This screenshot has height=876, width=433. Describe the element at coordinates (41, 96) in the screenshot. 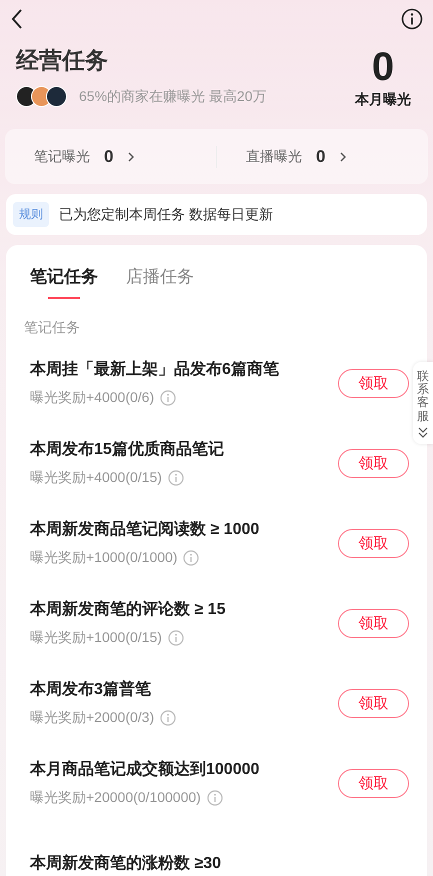

I see `avatar-group` at that location.